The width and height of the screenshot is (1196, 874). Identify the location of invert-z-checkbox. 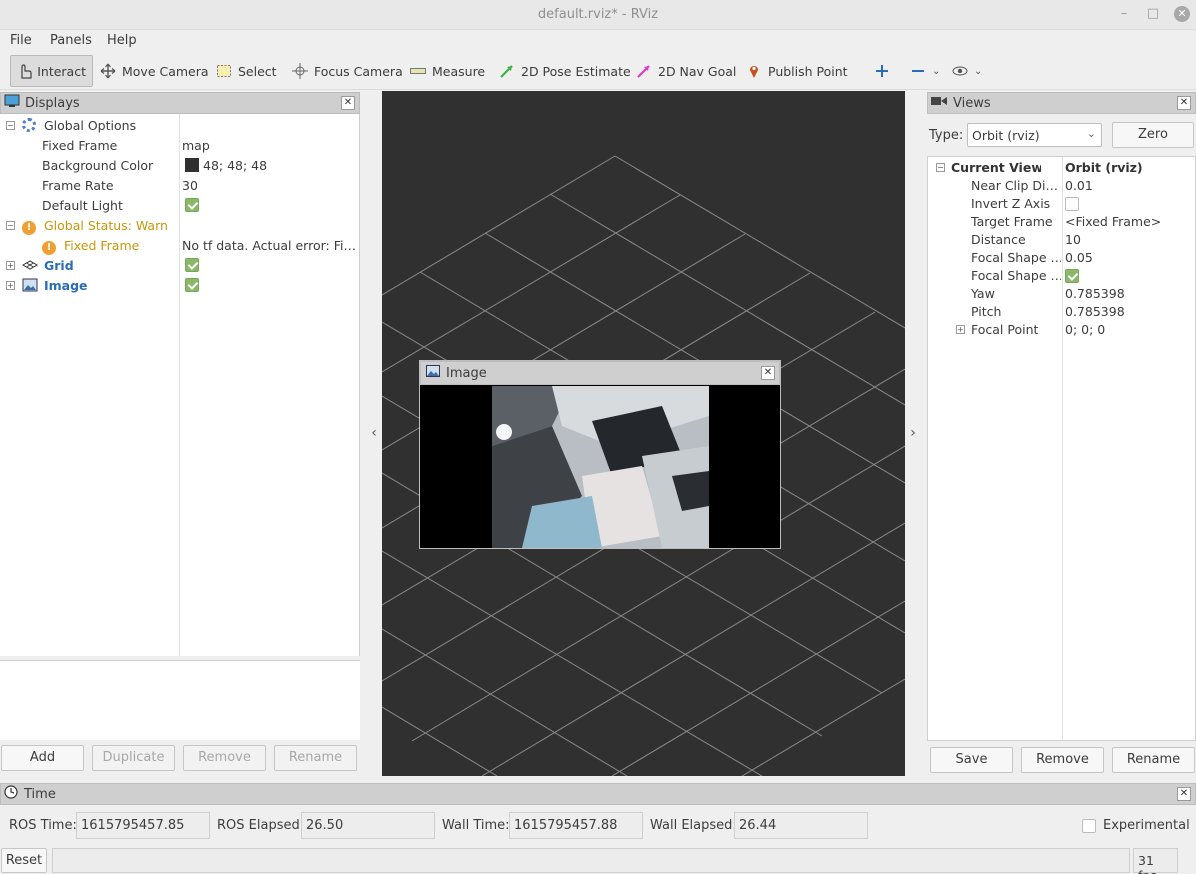
(1072, 204).